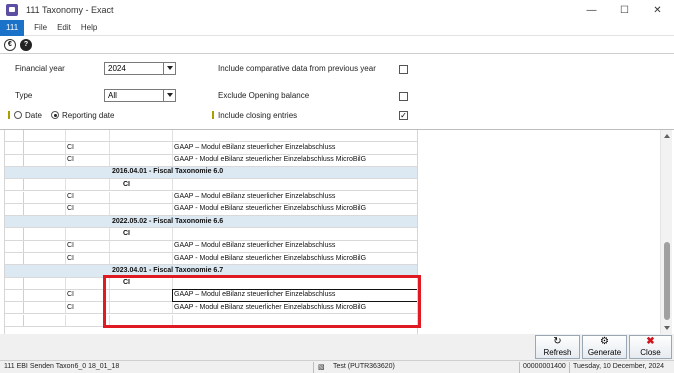  Describe the element at coordinates (666, 232) in the screenshot. I see `vertical-scrollbar` at that location.